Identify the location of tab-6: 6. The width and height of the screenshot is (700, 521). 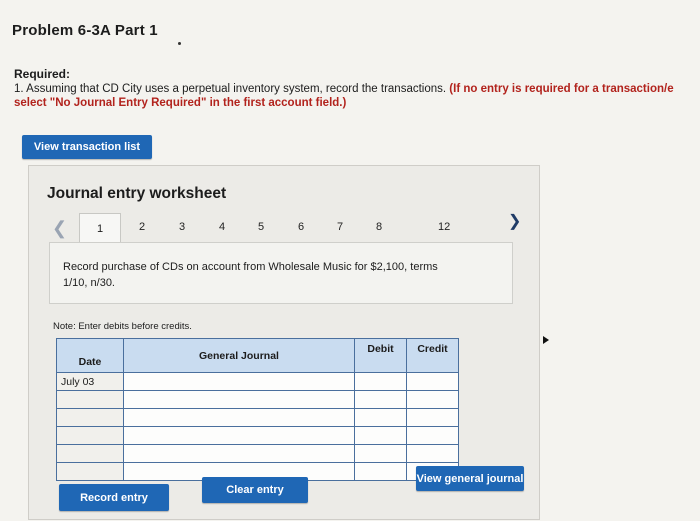
(301, 227).